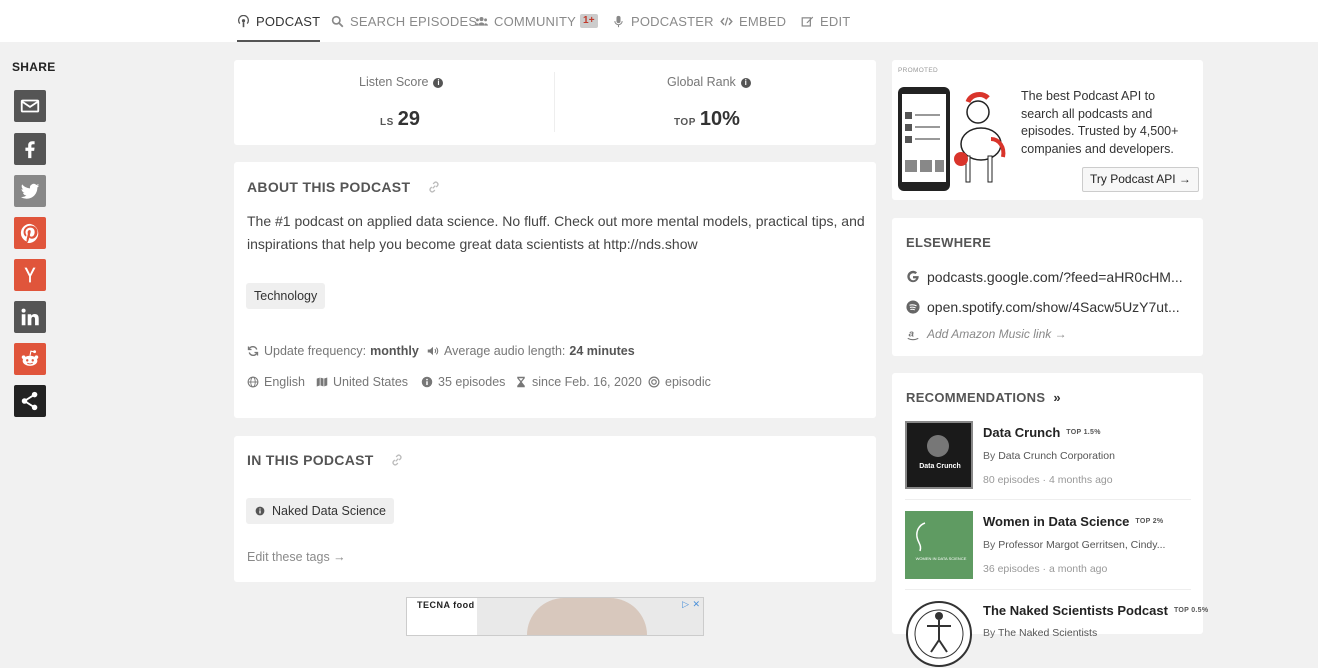 This screenshot has width=1318, height=668. I want to click on linkedin-icon, so click(30, 317).